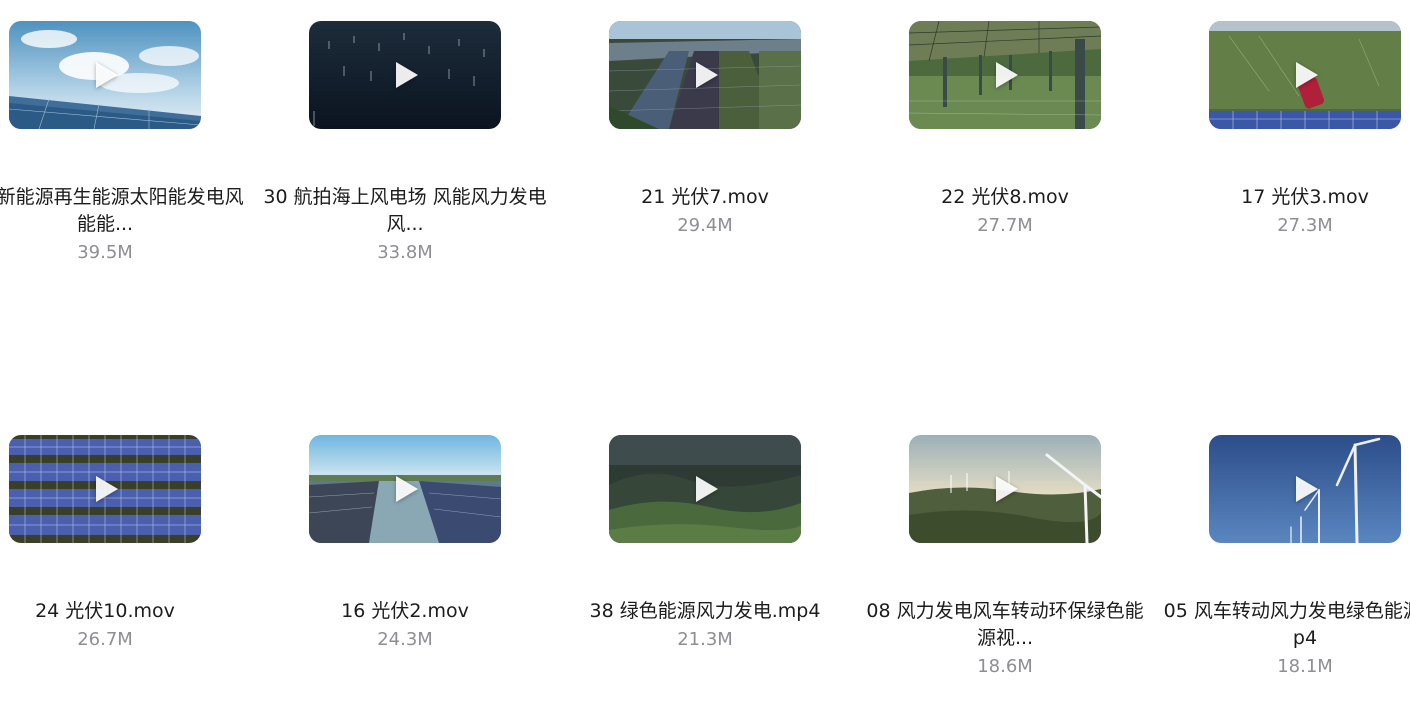 The image size is (1410, 706). Describe the element at coordinates (1282, 557) in the screenshot. I see `video-file-tile: 05 风车转动风力发电绿色能源.mp4 18.1M` at that location.